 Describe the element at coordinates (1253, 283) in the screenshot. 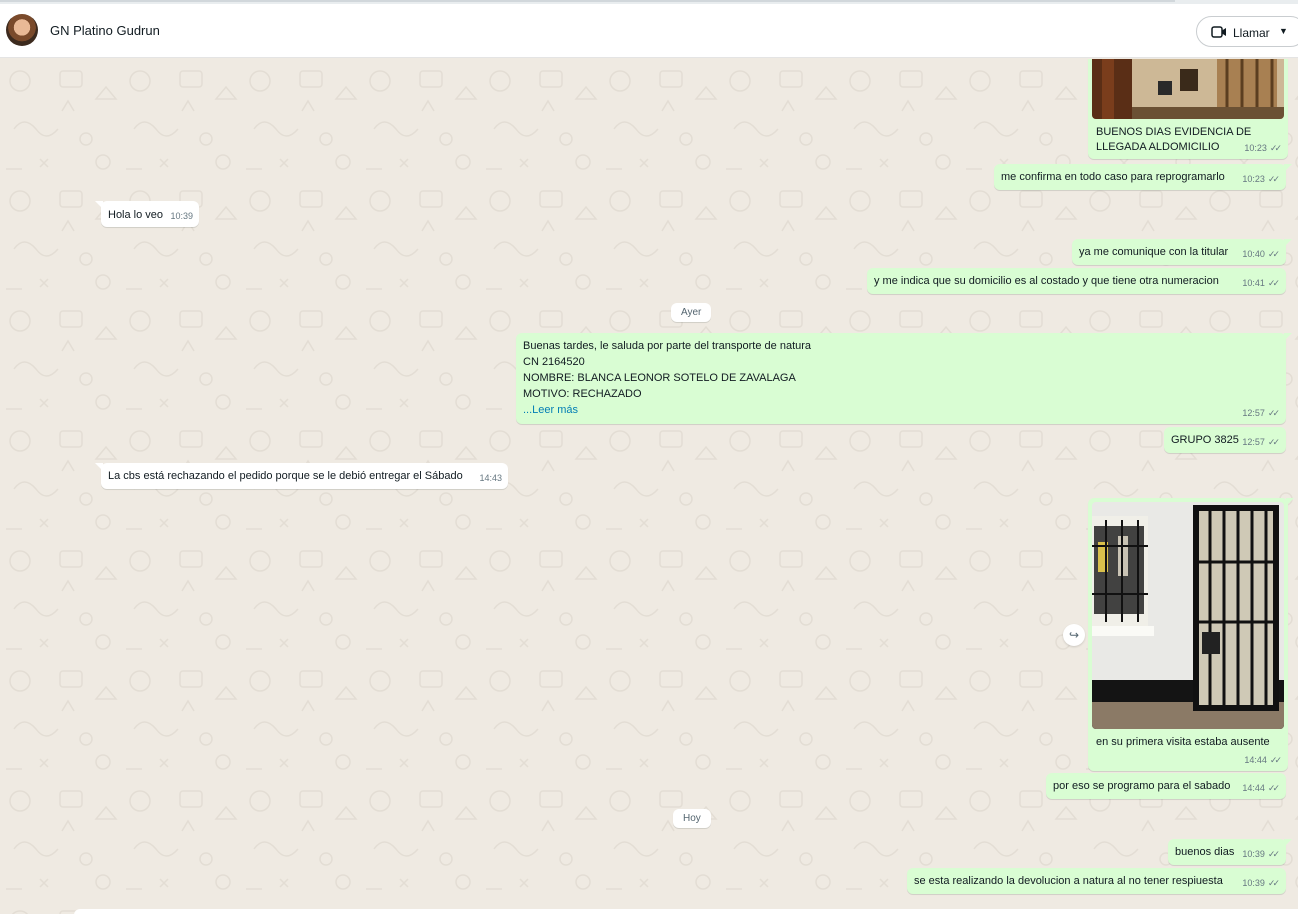

I see `message-time: 10:41` at that location.